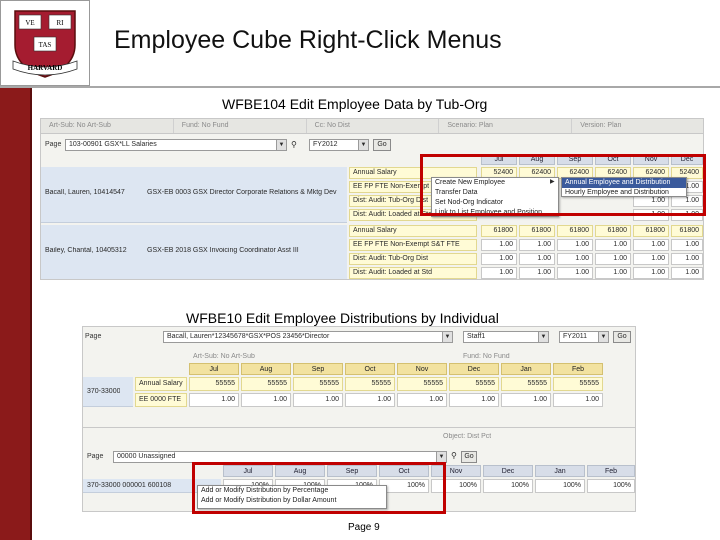  I want to click on measure-label: Dist: Audit: Tub-Org Dist, so click(413, 259).